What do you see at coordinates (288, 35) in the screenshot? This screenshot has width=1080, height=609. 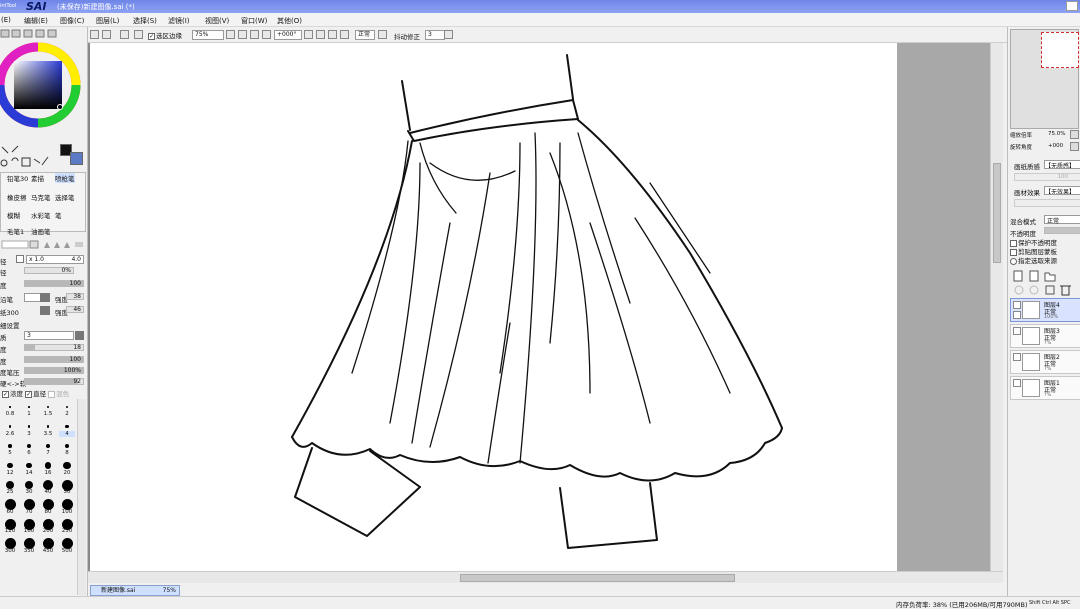 I see `rotation-select: +000°` at bounding box center [288, 35].